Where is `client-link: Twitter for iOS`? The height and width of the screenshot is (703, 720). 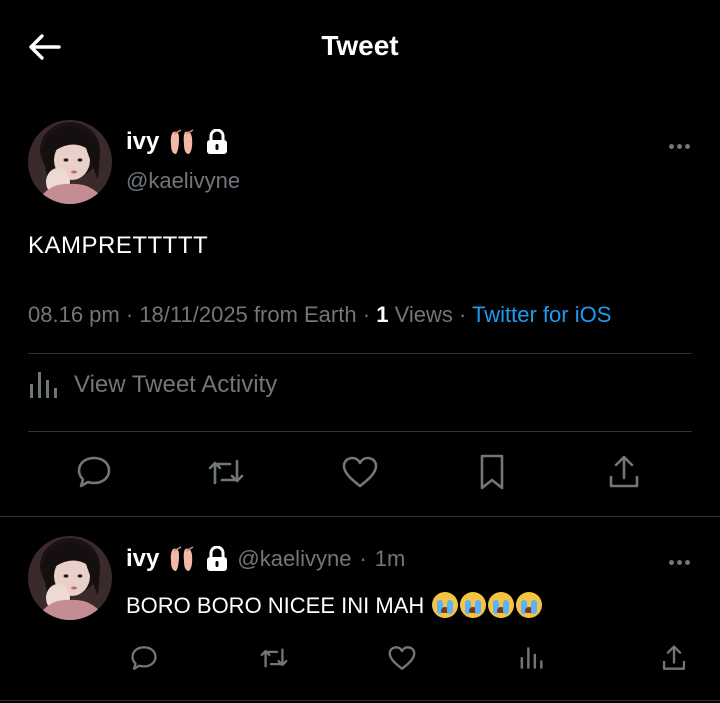
client-link: Twitter for iOS is located at coordinates (541, 314).